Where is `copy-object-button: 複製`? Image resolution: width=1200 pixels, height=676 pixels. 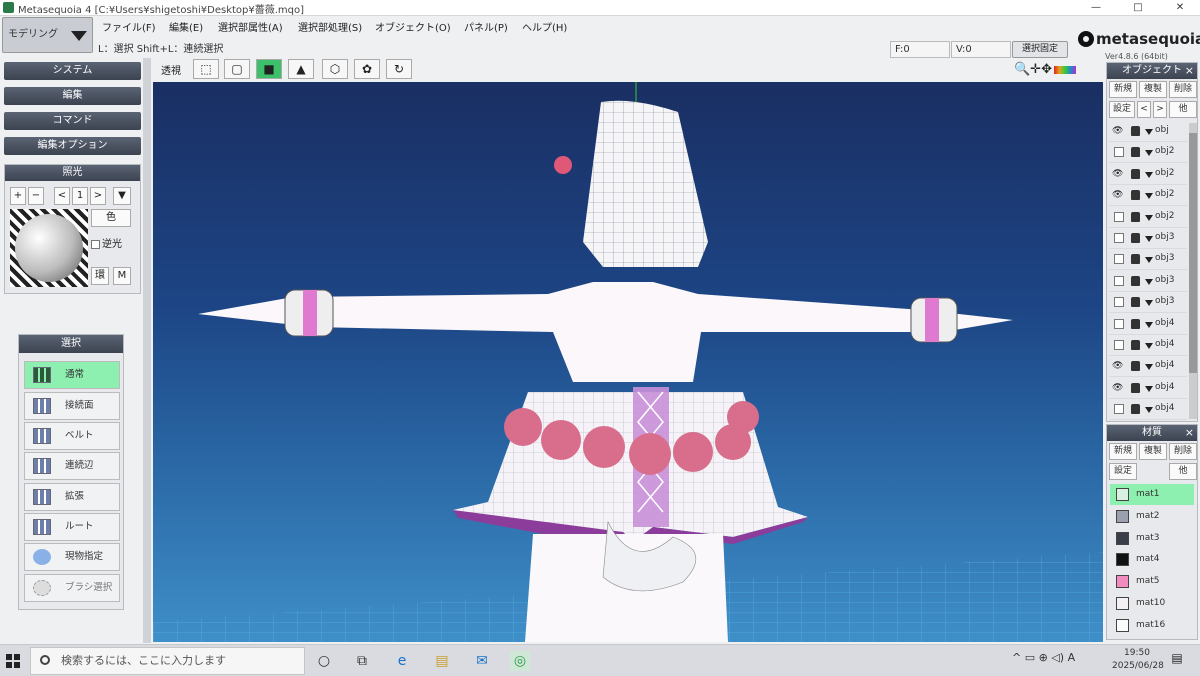 copy-object-button: 複製 is located at coordinates (1153, 89).